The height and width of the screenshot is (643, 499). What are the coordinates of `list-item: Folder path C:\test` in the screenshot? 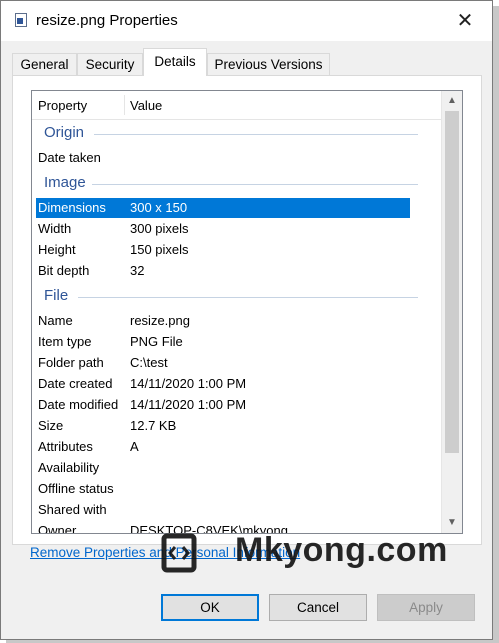 It's located at (221, 363).